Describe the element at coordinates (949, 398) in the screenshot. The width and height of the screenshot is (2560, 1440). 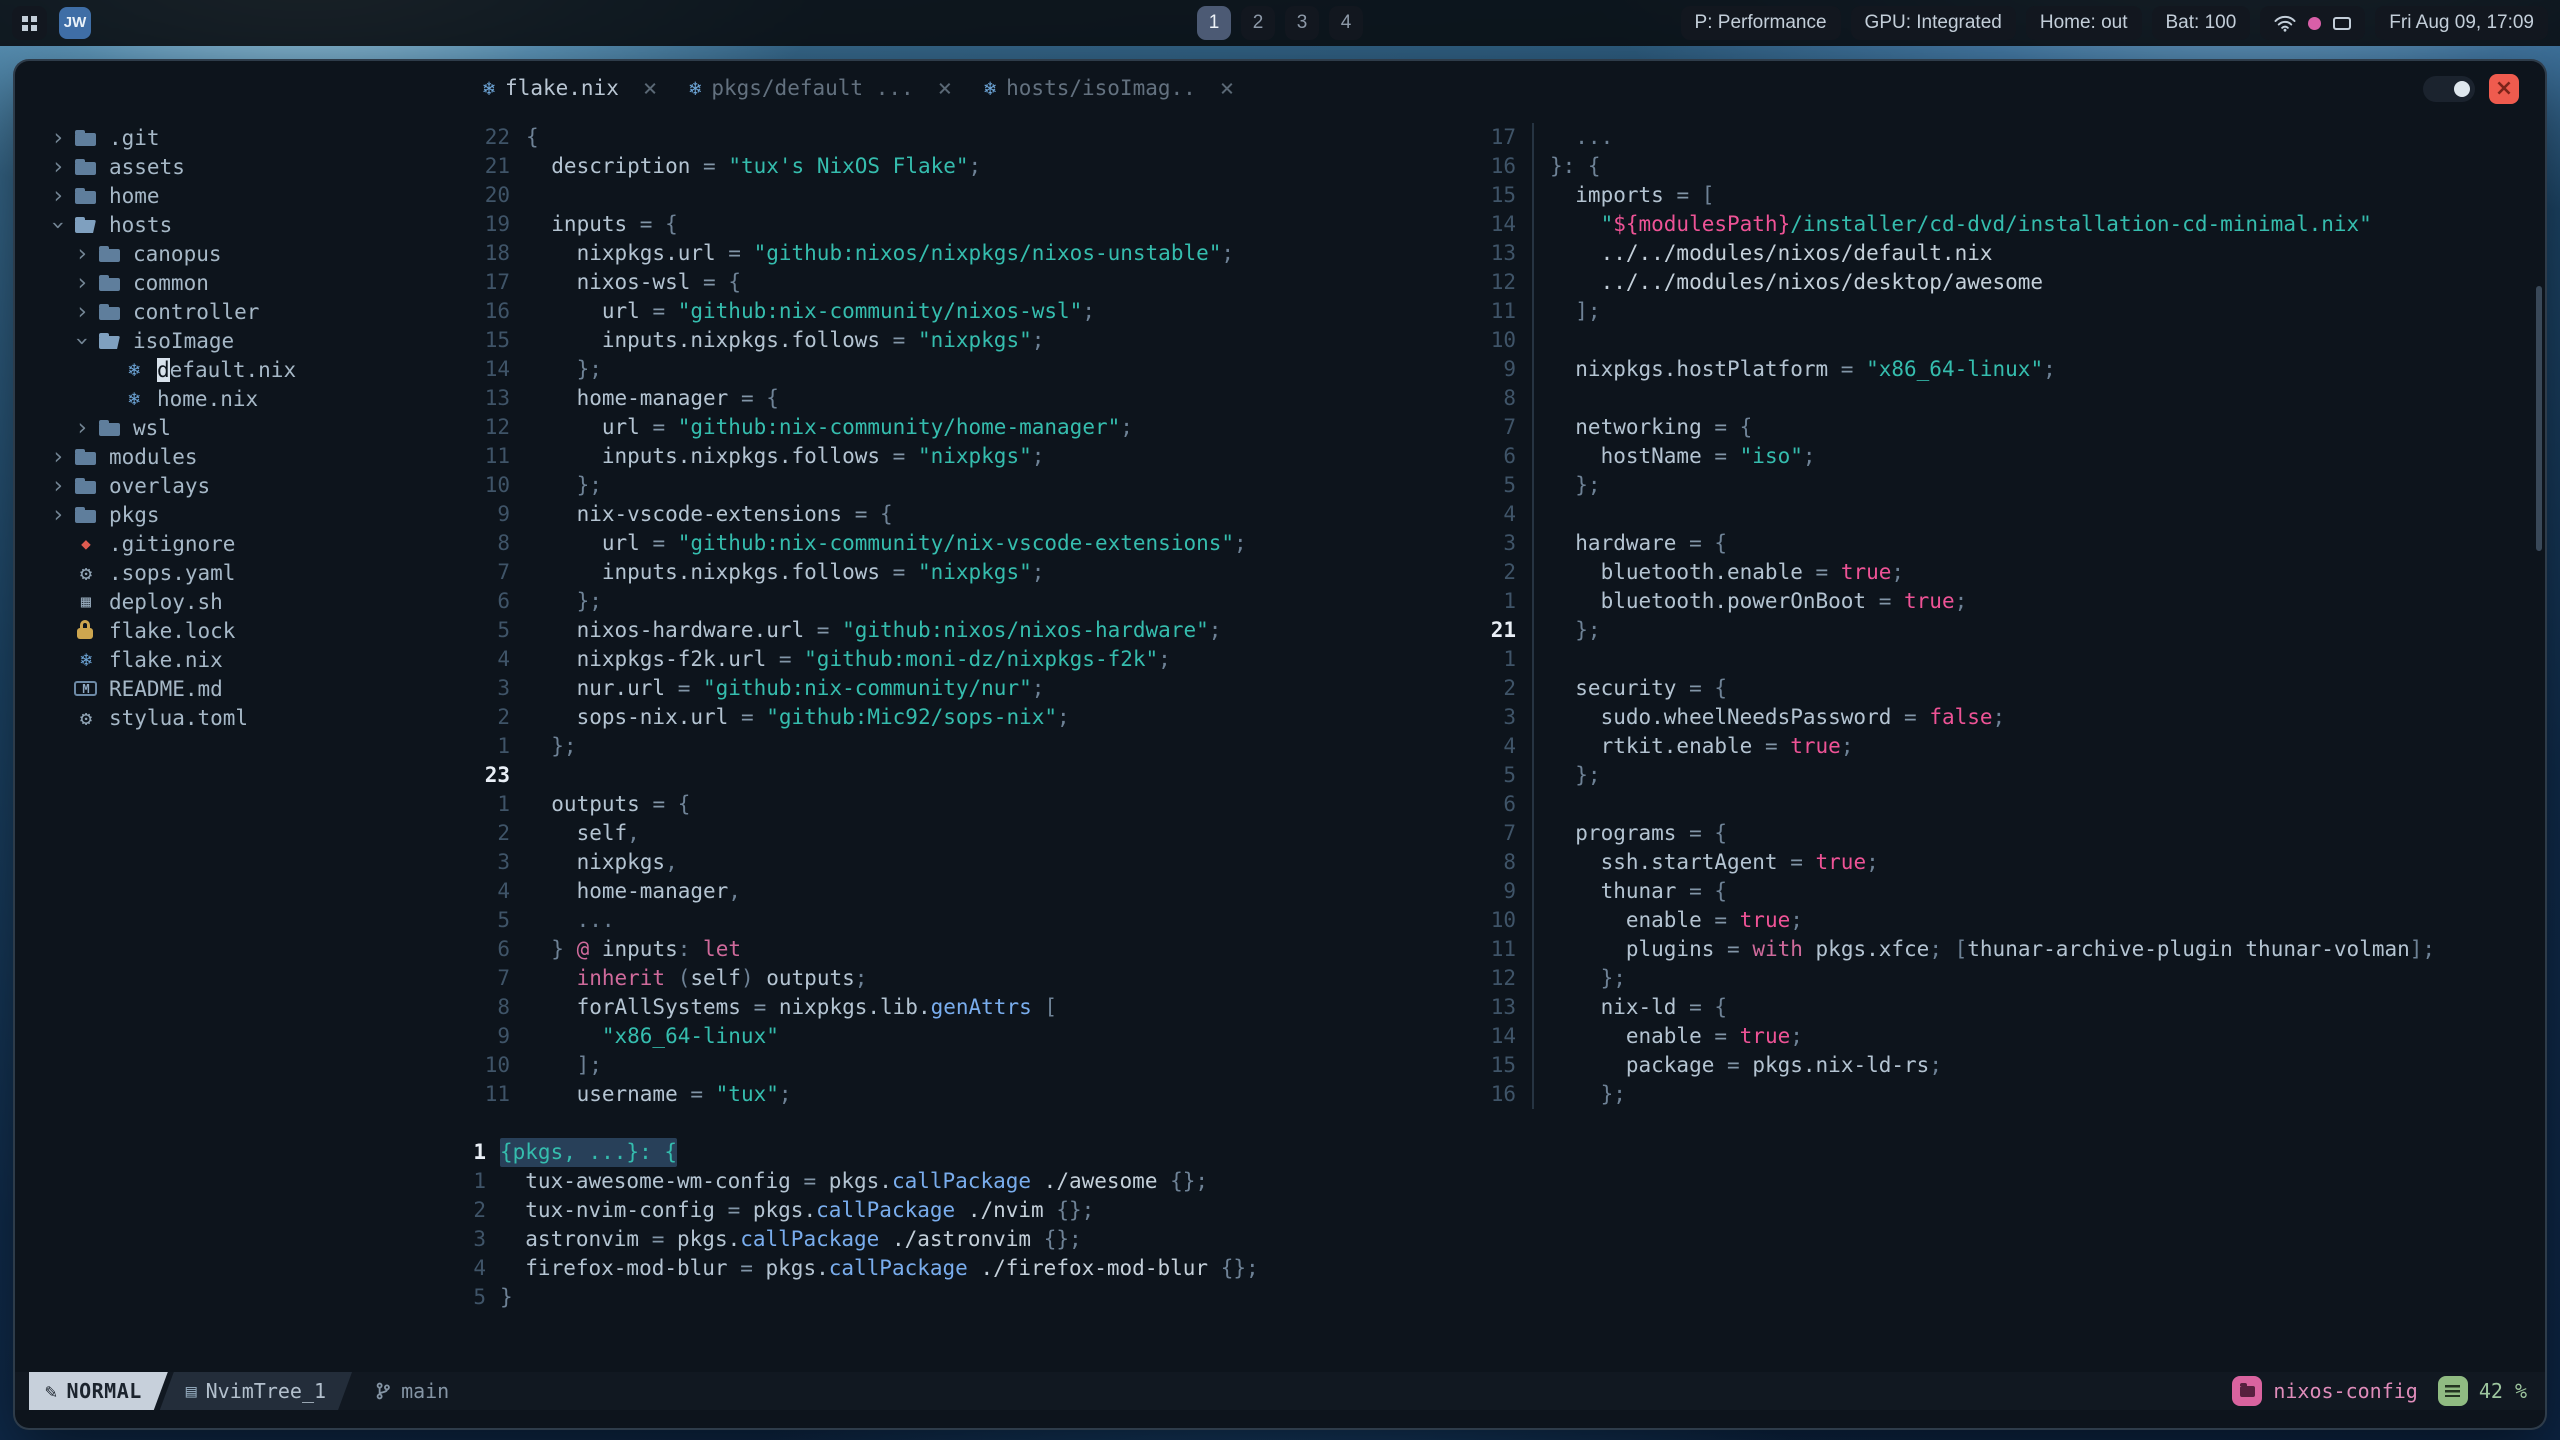
I see `code-line: 13 home-manager = {` at that location.